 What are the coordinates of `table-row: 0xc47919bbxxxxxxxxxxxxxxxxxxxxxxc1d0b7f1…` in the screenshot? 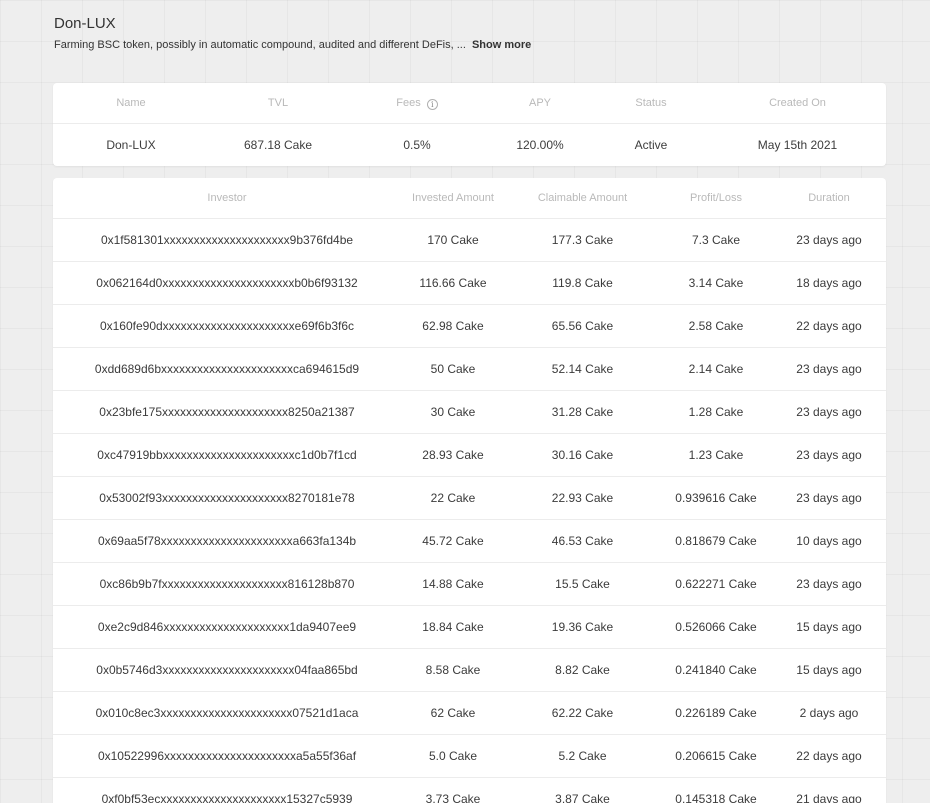 It's located at (469, 455).